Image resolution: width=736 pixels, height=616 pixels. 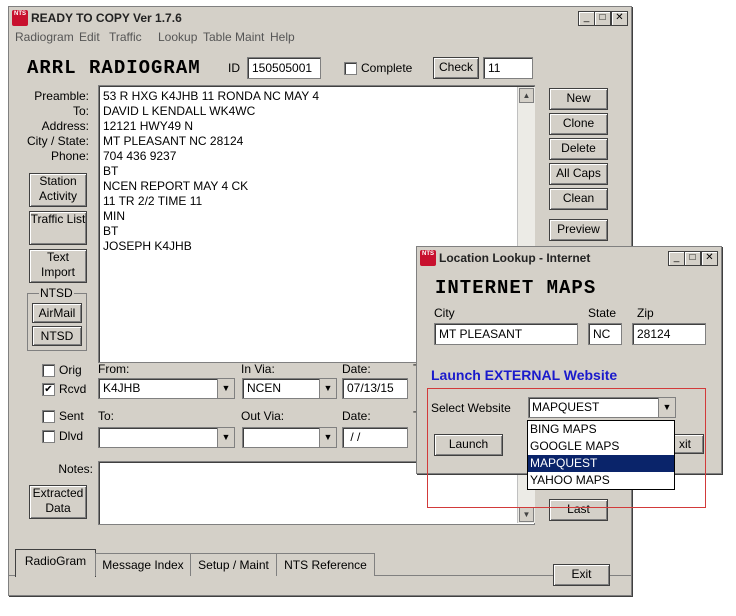 What do you see at coordinates (456, 68) in the screenshot?
I see `check-button: Check` at bounding box center [456, 68].